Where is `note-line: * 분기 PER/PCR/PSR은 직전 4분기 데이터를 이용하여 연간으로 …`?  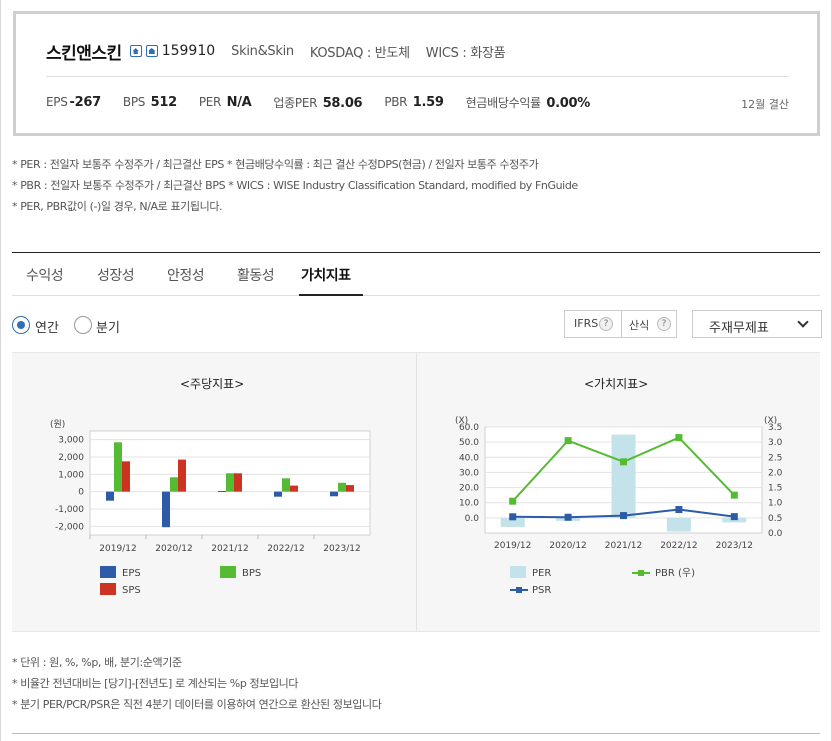 note-line: * 분기 PER/PCR/PSR은 직전 4분기 데이터를 이용하여 연간으로 … is located at coordinates (197, 704).